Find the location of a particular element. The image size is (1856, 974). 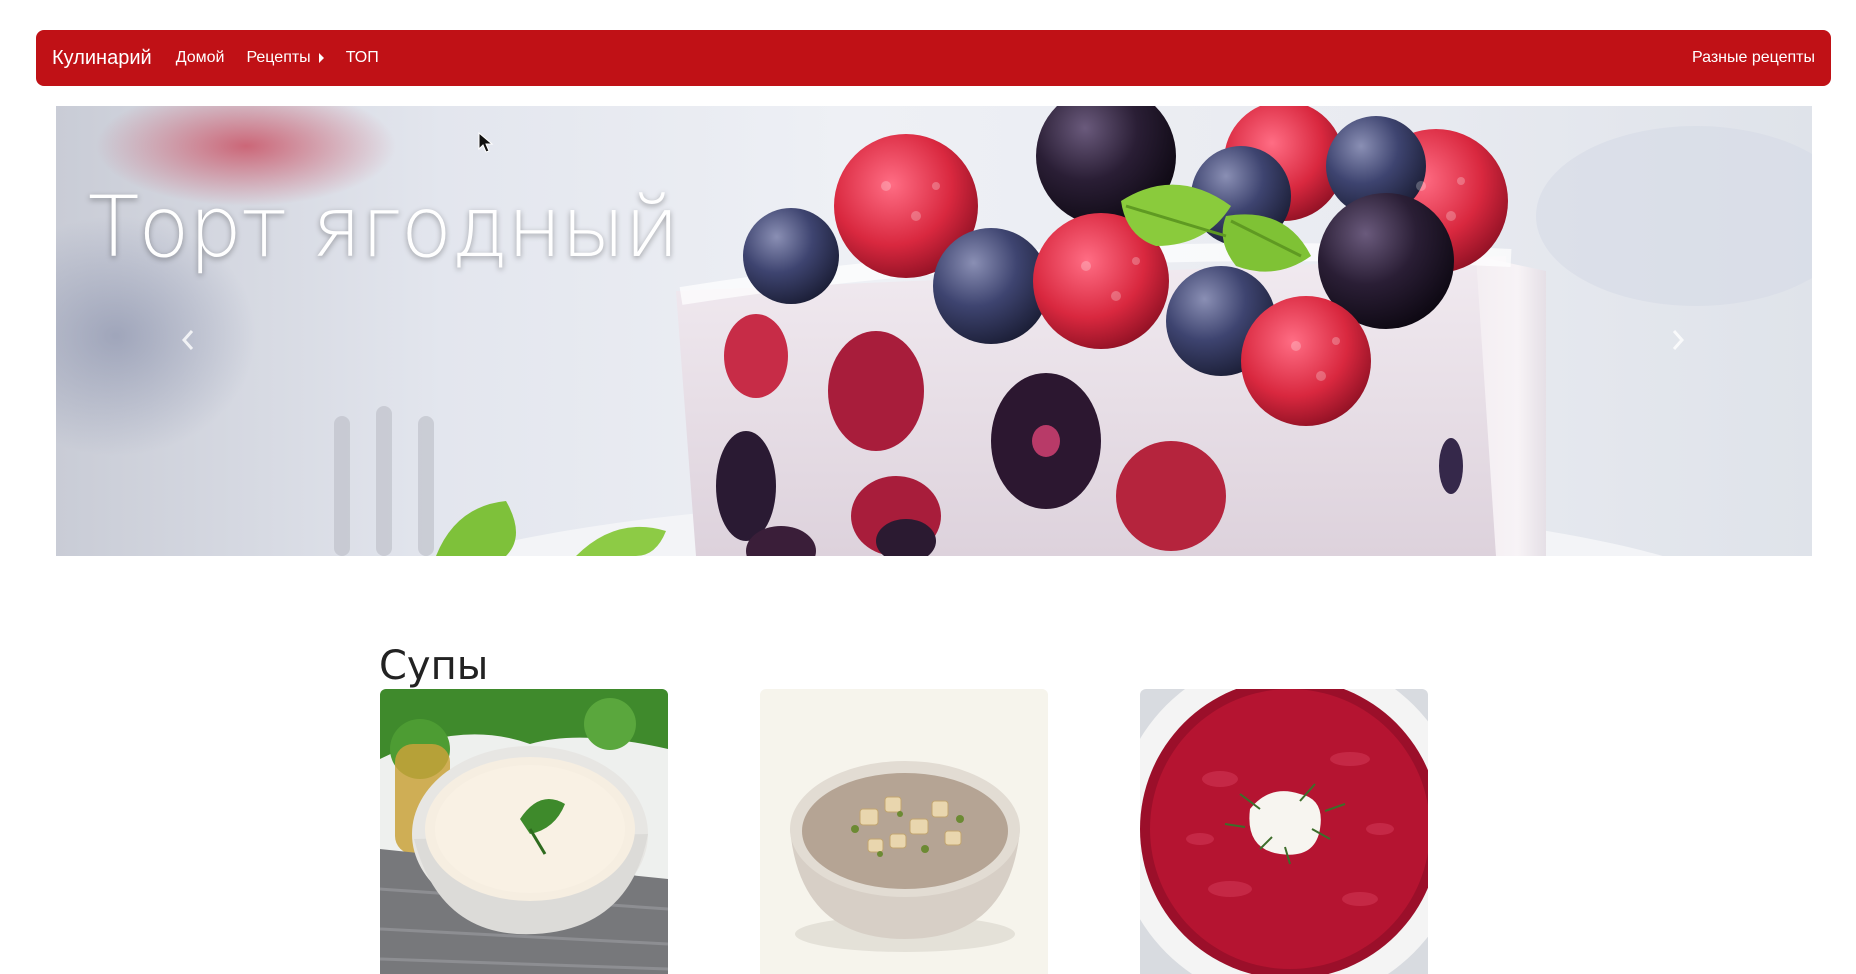

nav-link-recipes-label: Рецепты is located at coordinates (278, 57).